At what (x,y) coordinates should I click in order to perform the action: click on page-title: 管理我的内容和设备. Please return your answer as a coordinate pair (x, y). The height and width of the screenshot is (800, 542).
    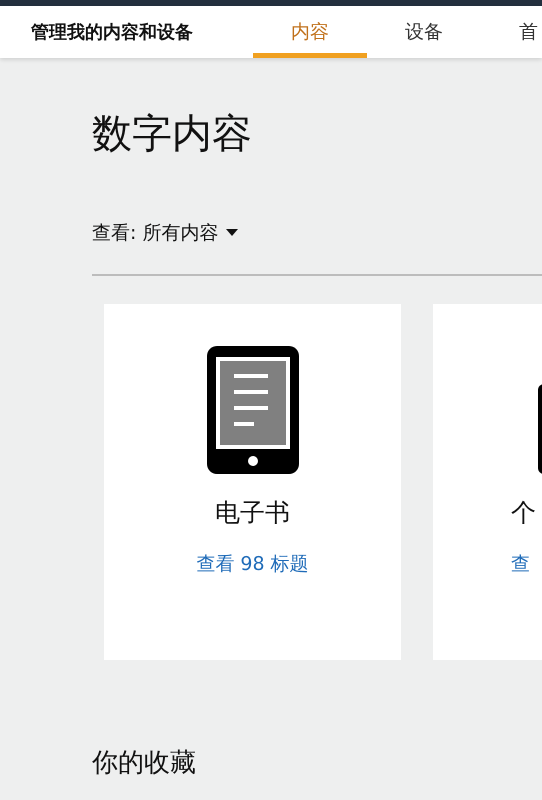
    Looking at the image, I should click on (112, 32).